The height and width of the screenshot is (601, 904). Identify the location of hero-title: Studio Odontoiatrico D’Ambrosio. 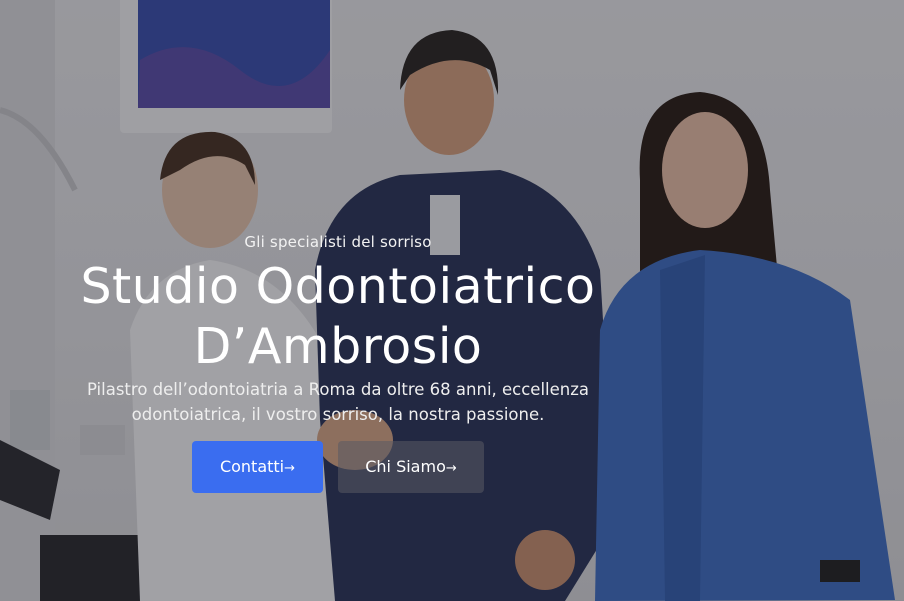
(338, 317).